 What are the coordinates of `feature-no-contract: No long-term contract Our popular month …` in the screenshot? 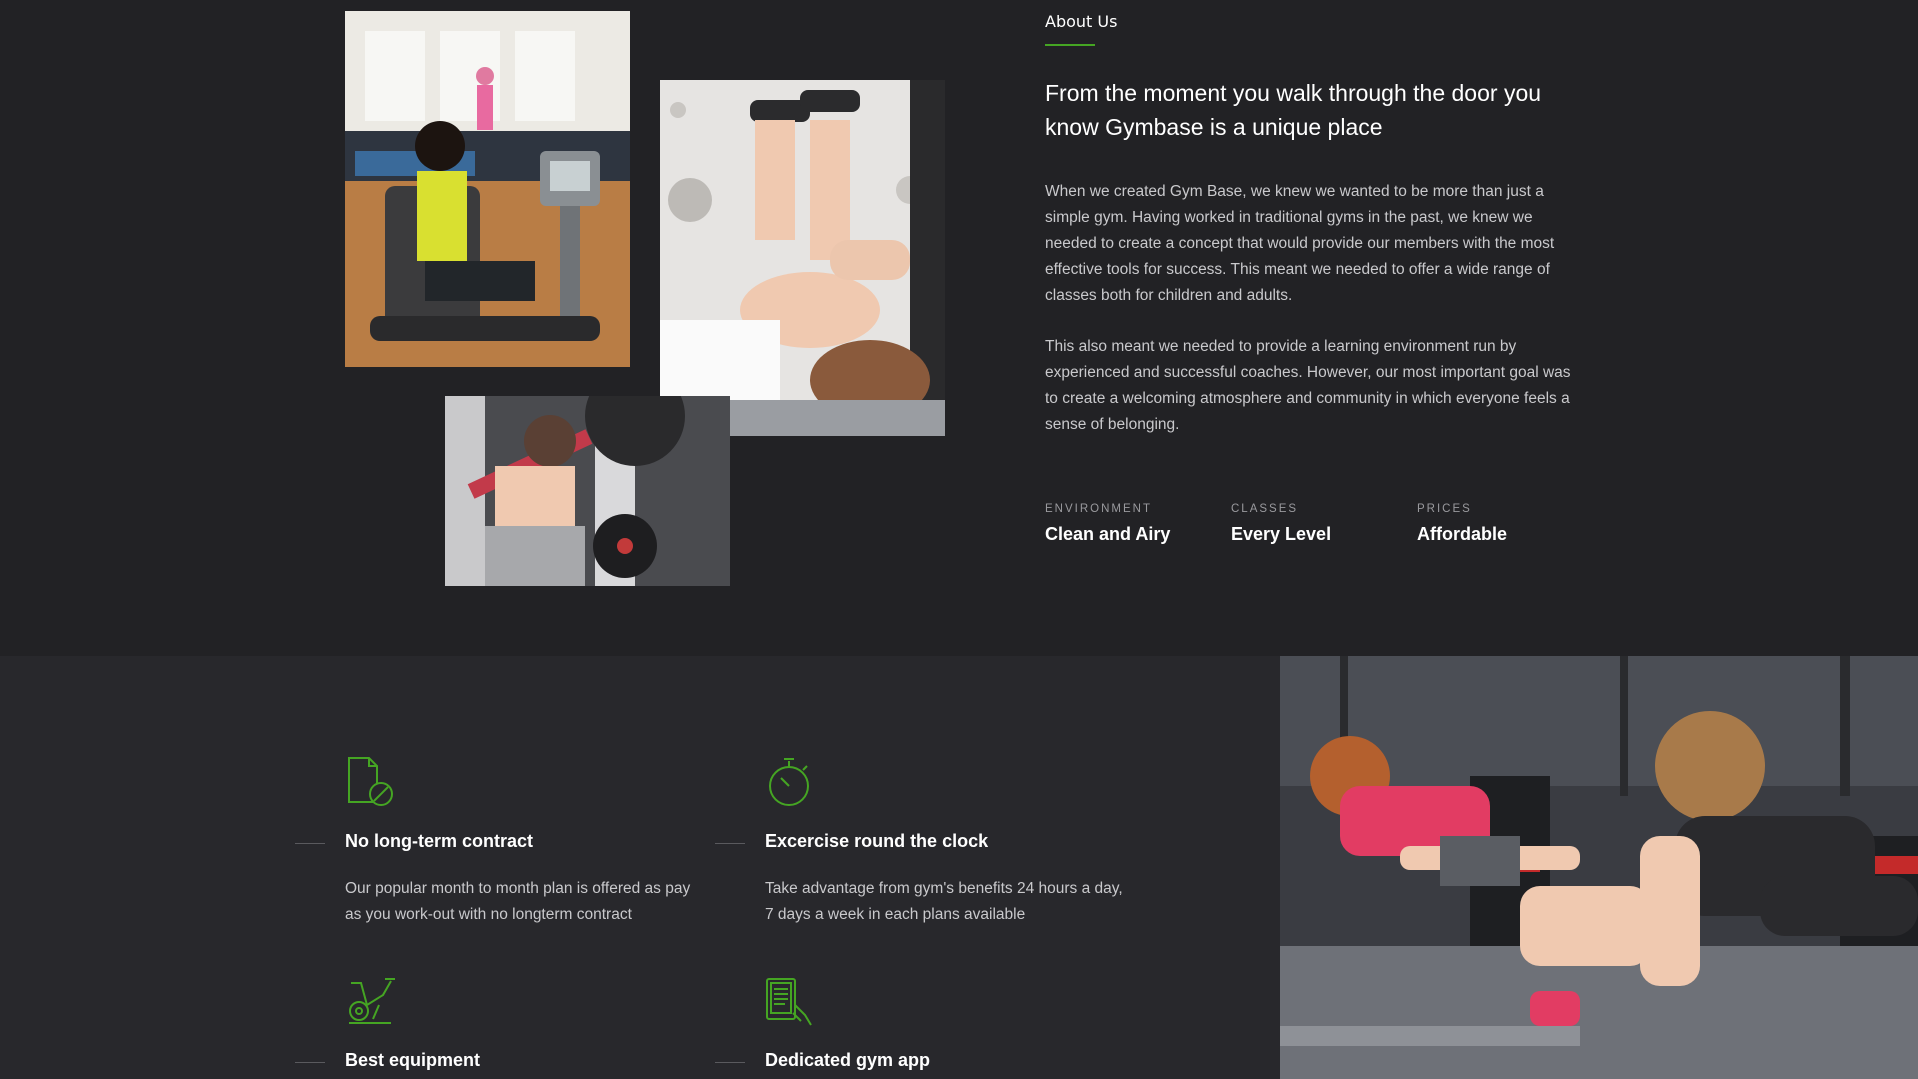 It's located at (500, 839).